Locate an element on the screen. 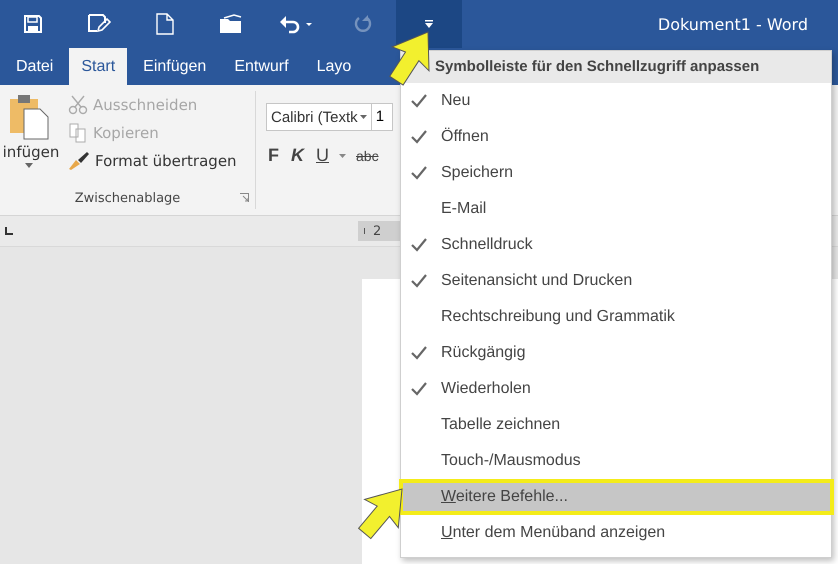  paste-button: infügen is located at coordinates (34, 139).